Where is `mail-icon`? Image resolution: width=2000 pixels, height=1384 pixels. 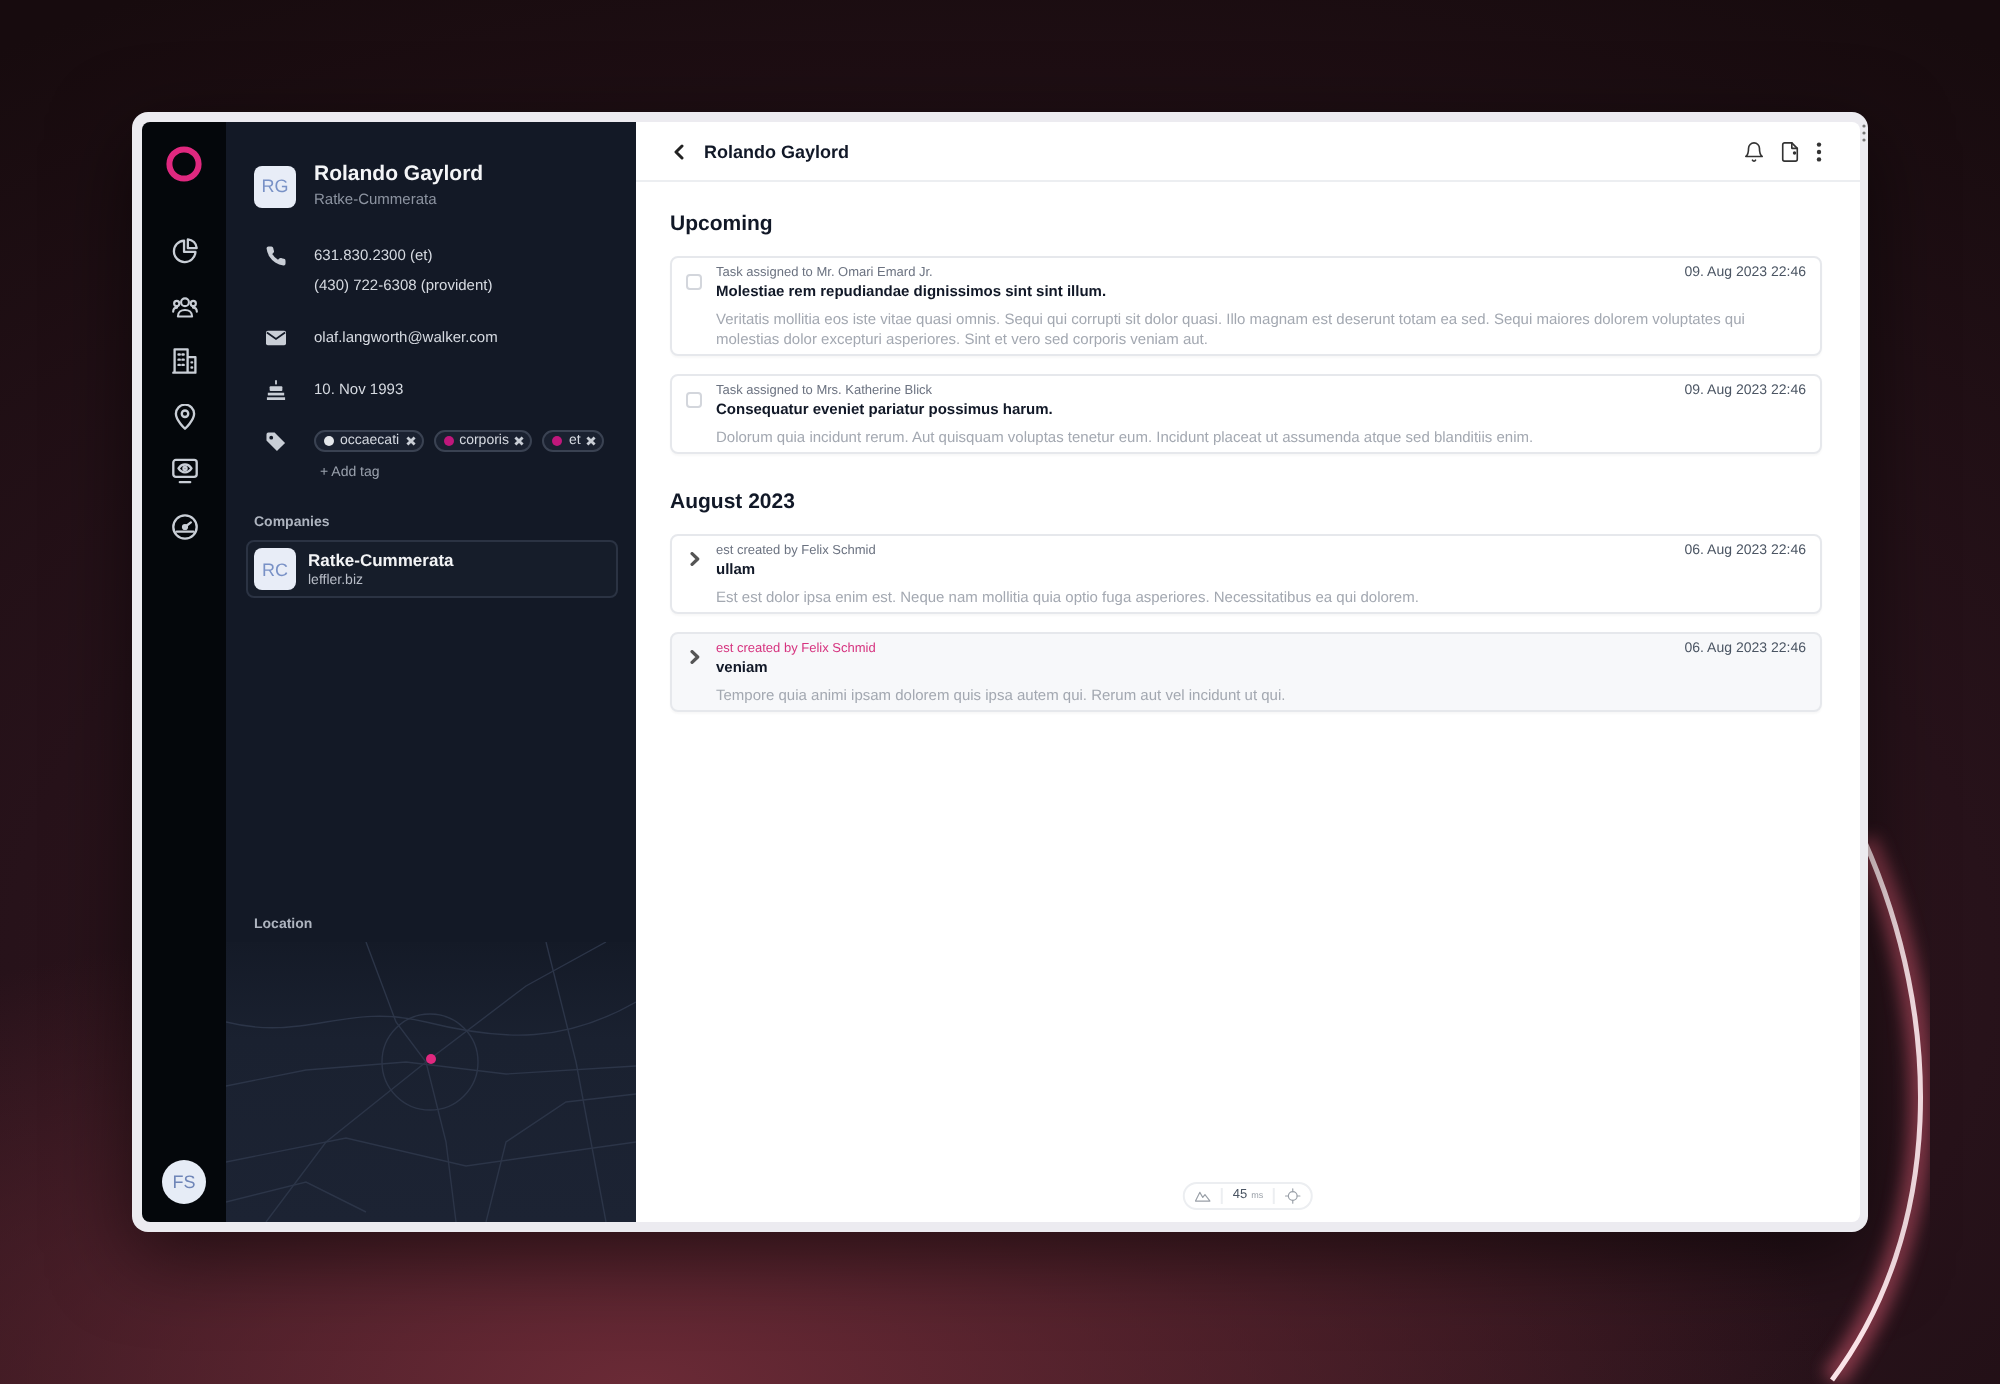
mail-icon is located at coordinates (276, 337).